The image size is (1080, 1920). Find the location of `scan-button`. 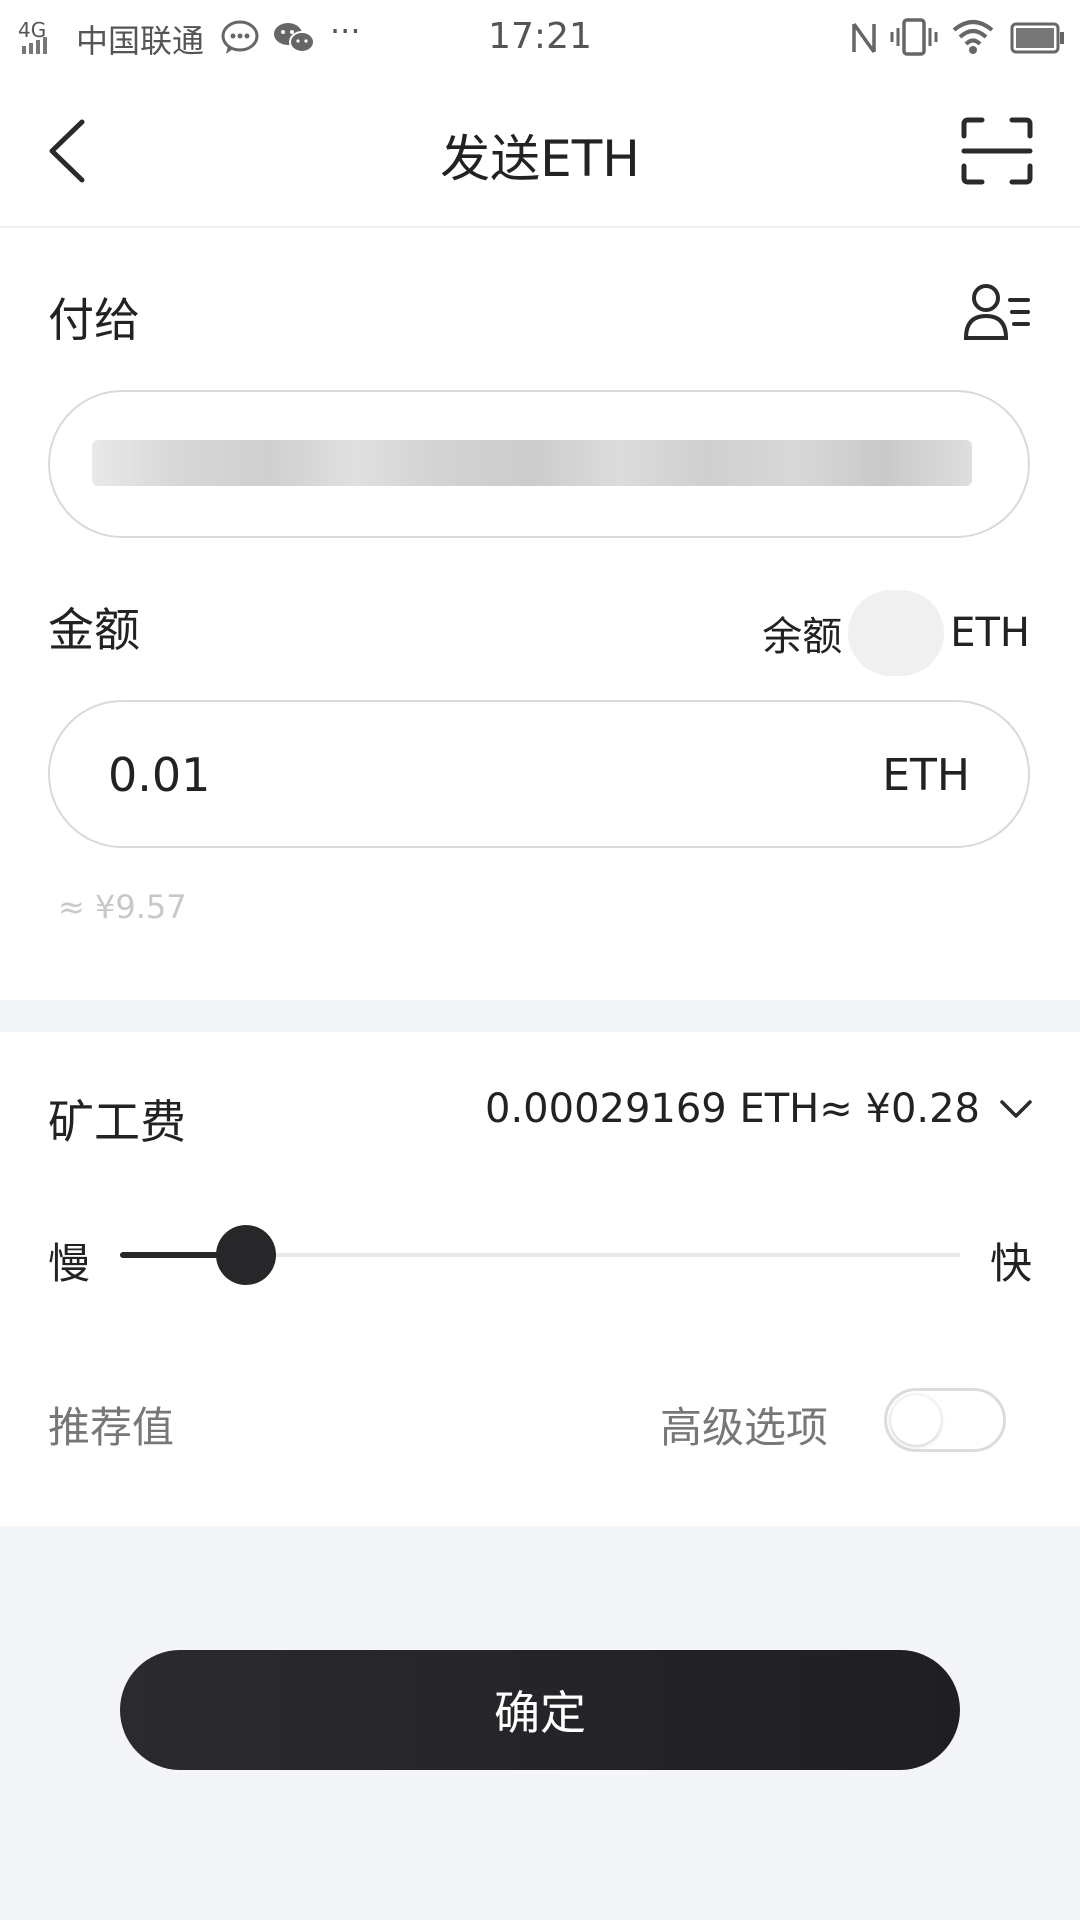

scan-button is located at coordinates (997, 151).